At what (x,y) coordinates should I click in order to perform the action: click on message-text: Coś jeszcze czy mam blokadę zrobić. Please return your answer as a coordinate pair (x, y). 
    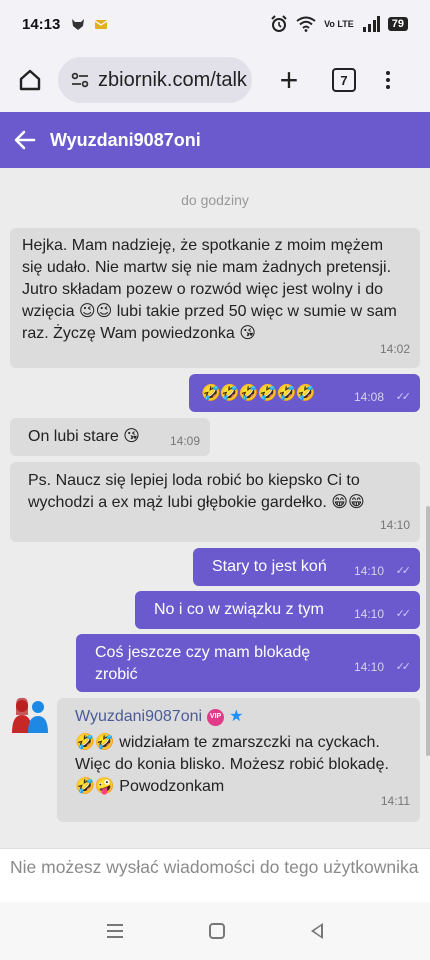
    Looking at the image, I should click on (203, 663).